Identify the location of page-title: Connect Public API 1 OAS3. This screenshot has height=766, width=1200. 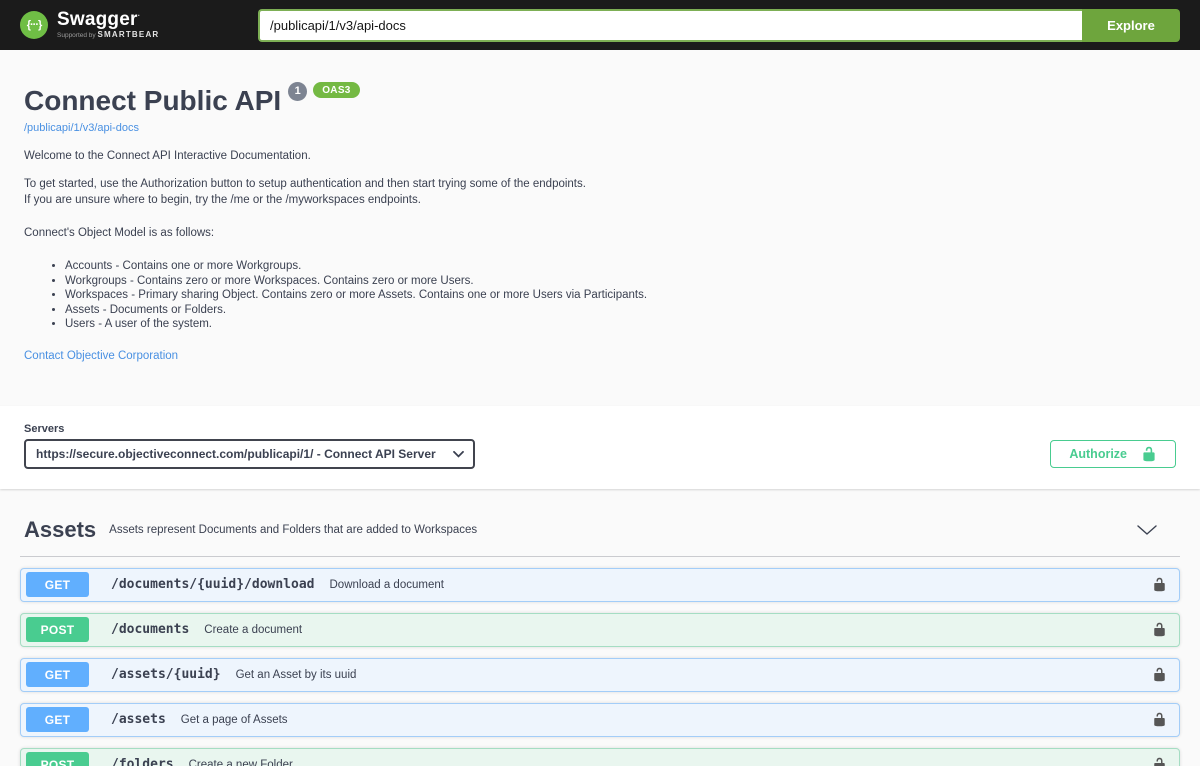
(600, 99).